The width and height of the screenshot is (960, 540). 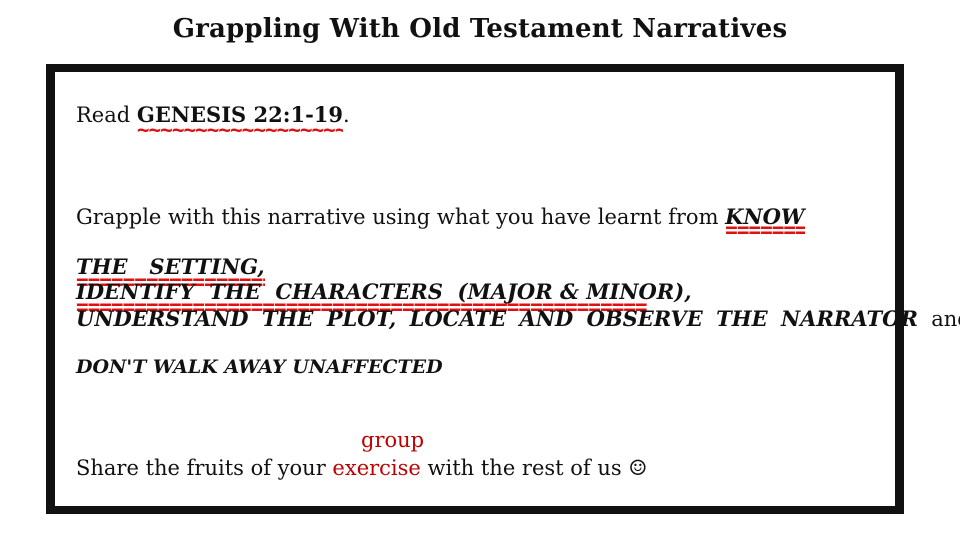 What do you see at coordinates (106, 115) in the screenshot?
I see `read-prefix: Read` at bounding box center [106, 115].